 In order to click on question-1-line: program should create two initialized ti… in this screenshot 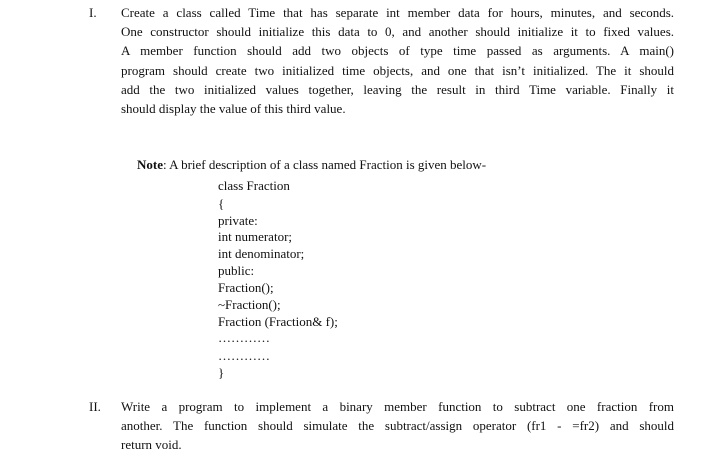, I will do `click(397, 70)`.